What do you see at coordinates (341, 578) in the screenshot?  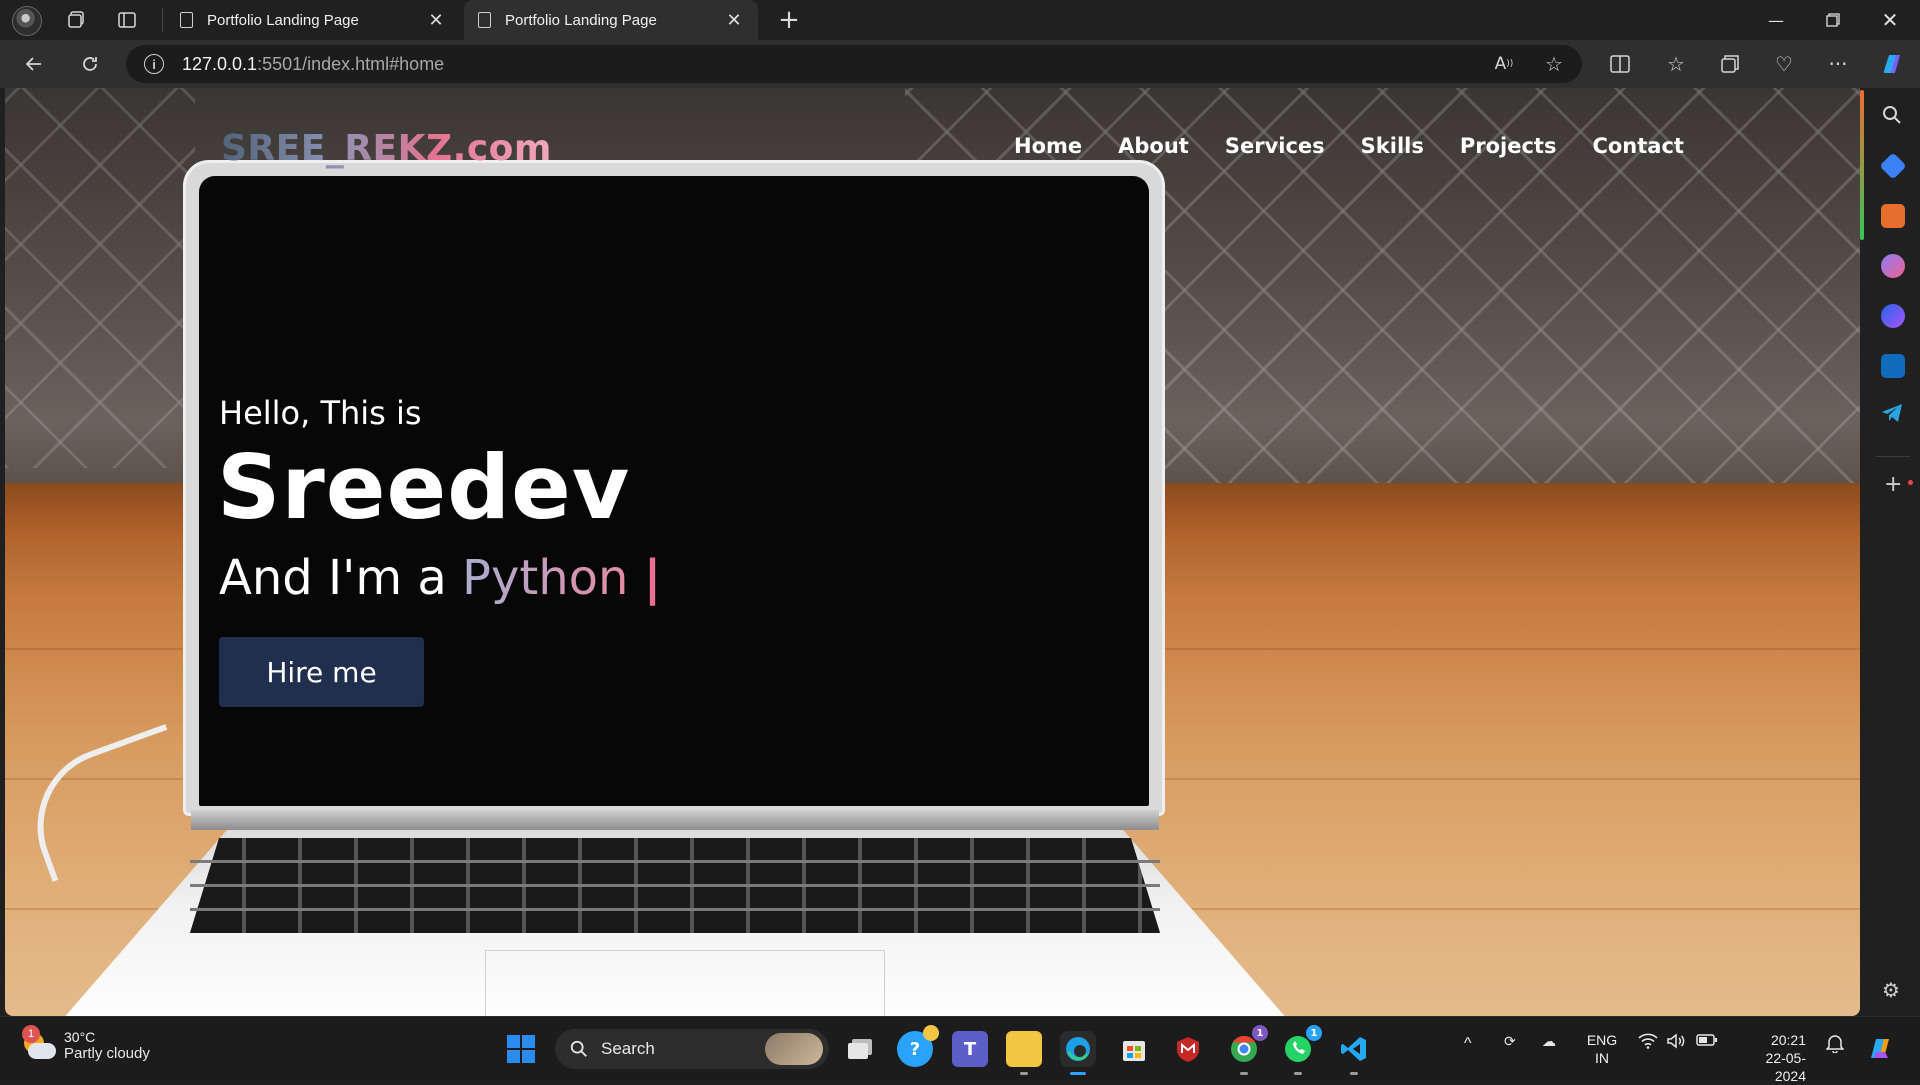 I see `role-prefix: And I'm a` at bounding box center [341, 578].